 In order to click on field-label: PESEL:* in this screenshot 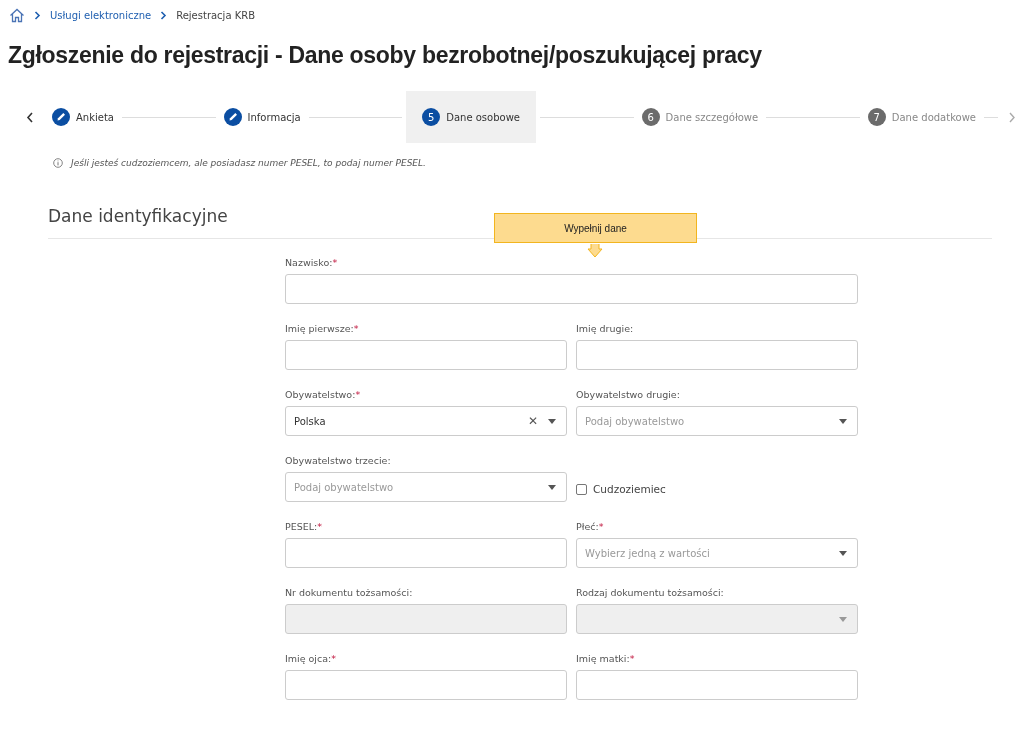, I will do `click(304, 527)`.